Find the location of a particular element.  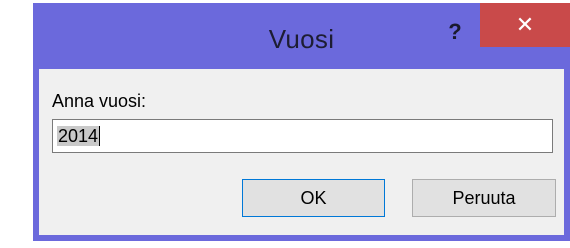

year-input: 2014 is located at coordinates (302, 136).